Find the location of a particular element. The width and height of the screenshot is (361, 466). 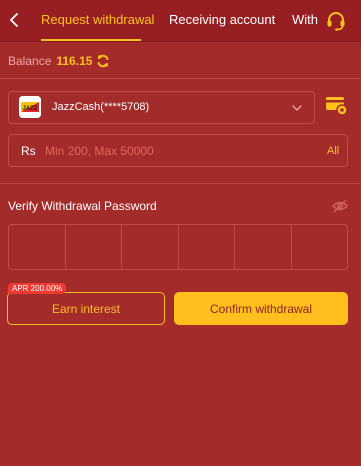

currency-symbol: Rs is located at coordinates (28, 151).